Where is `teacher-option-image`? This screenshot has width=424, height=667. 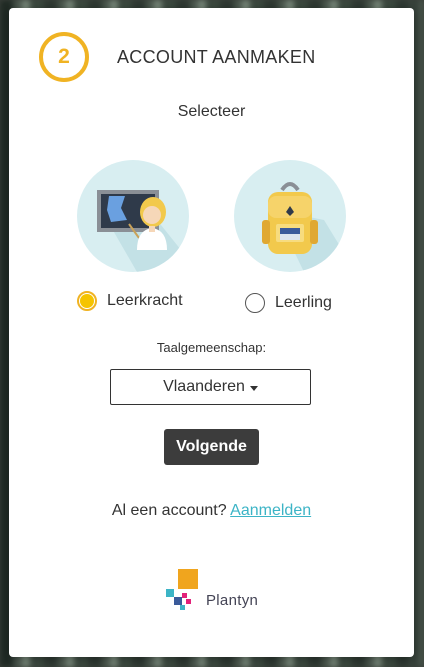 teacher-option-image is located at coordinates (133, 216).